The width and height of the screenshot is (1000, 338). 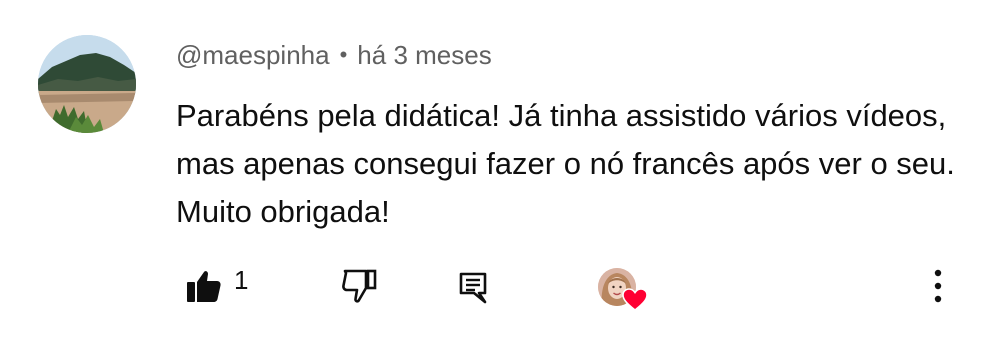 I want to click on more-actions-button, so click(x=938, y=286).